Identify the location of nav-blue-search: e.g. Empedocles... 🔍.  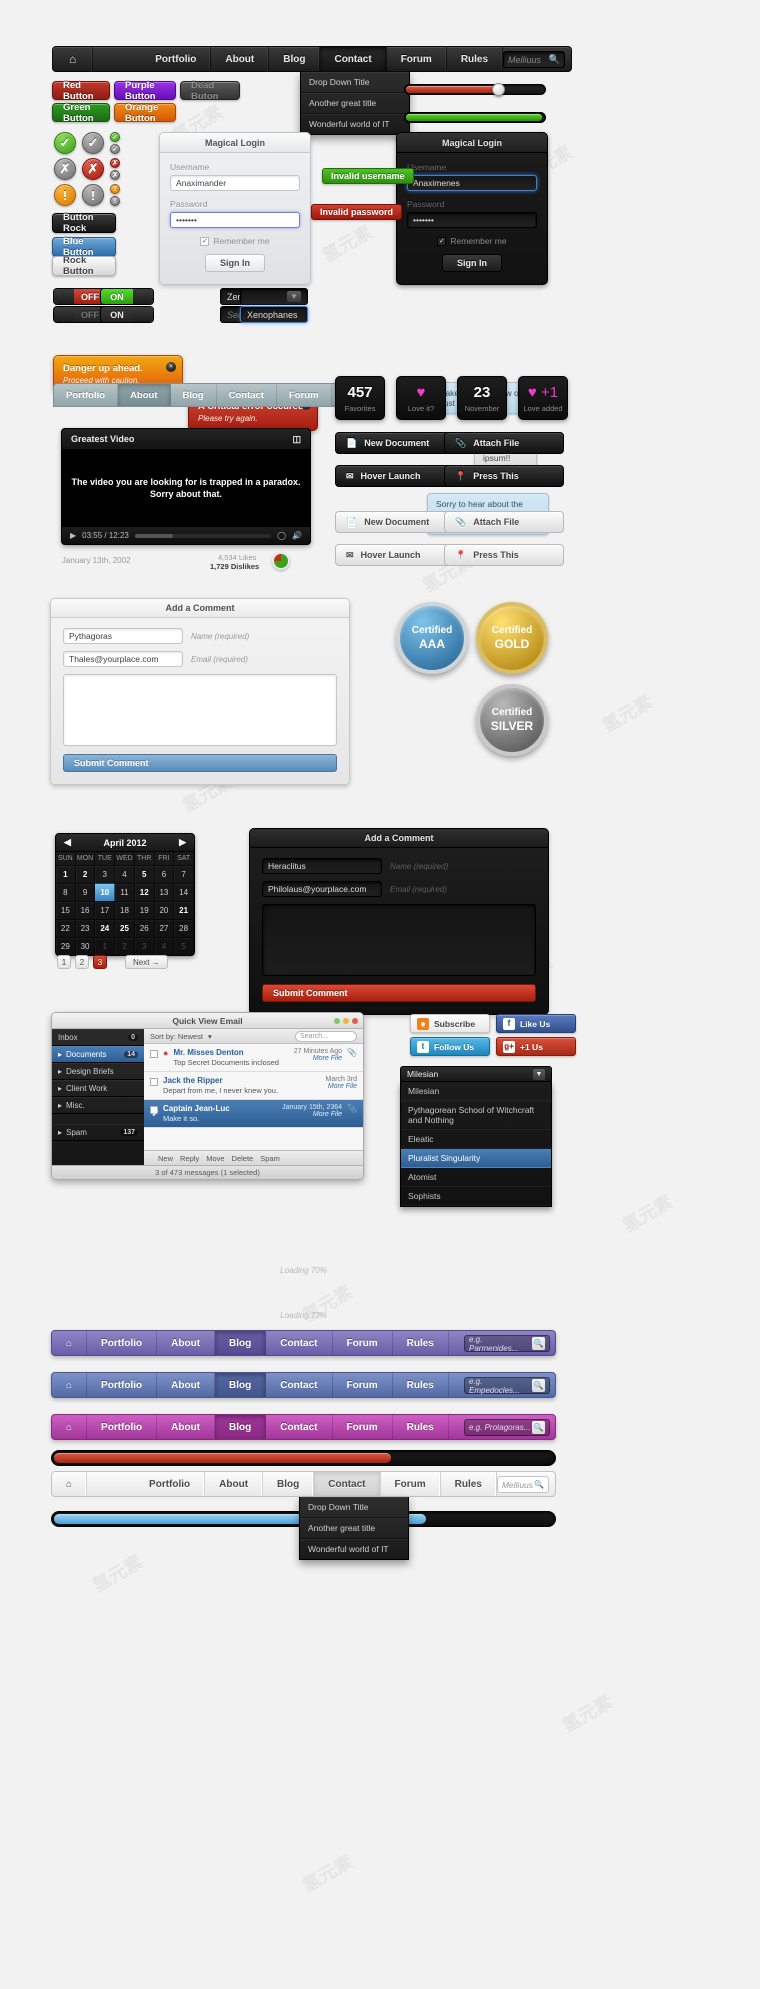
(507, 1386).